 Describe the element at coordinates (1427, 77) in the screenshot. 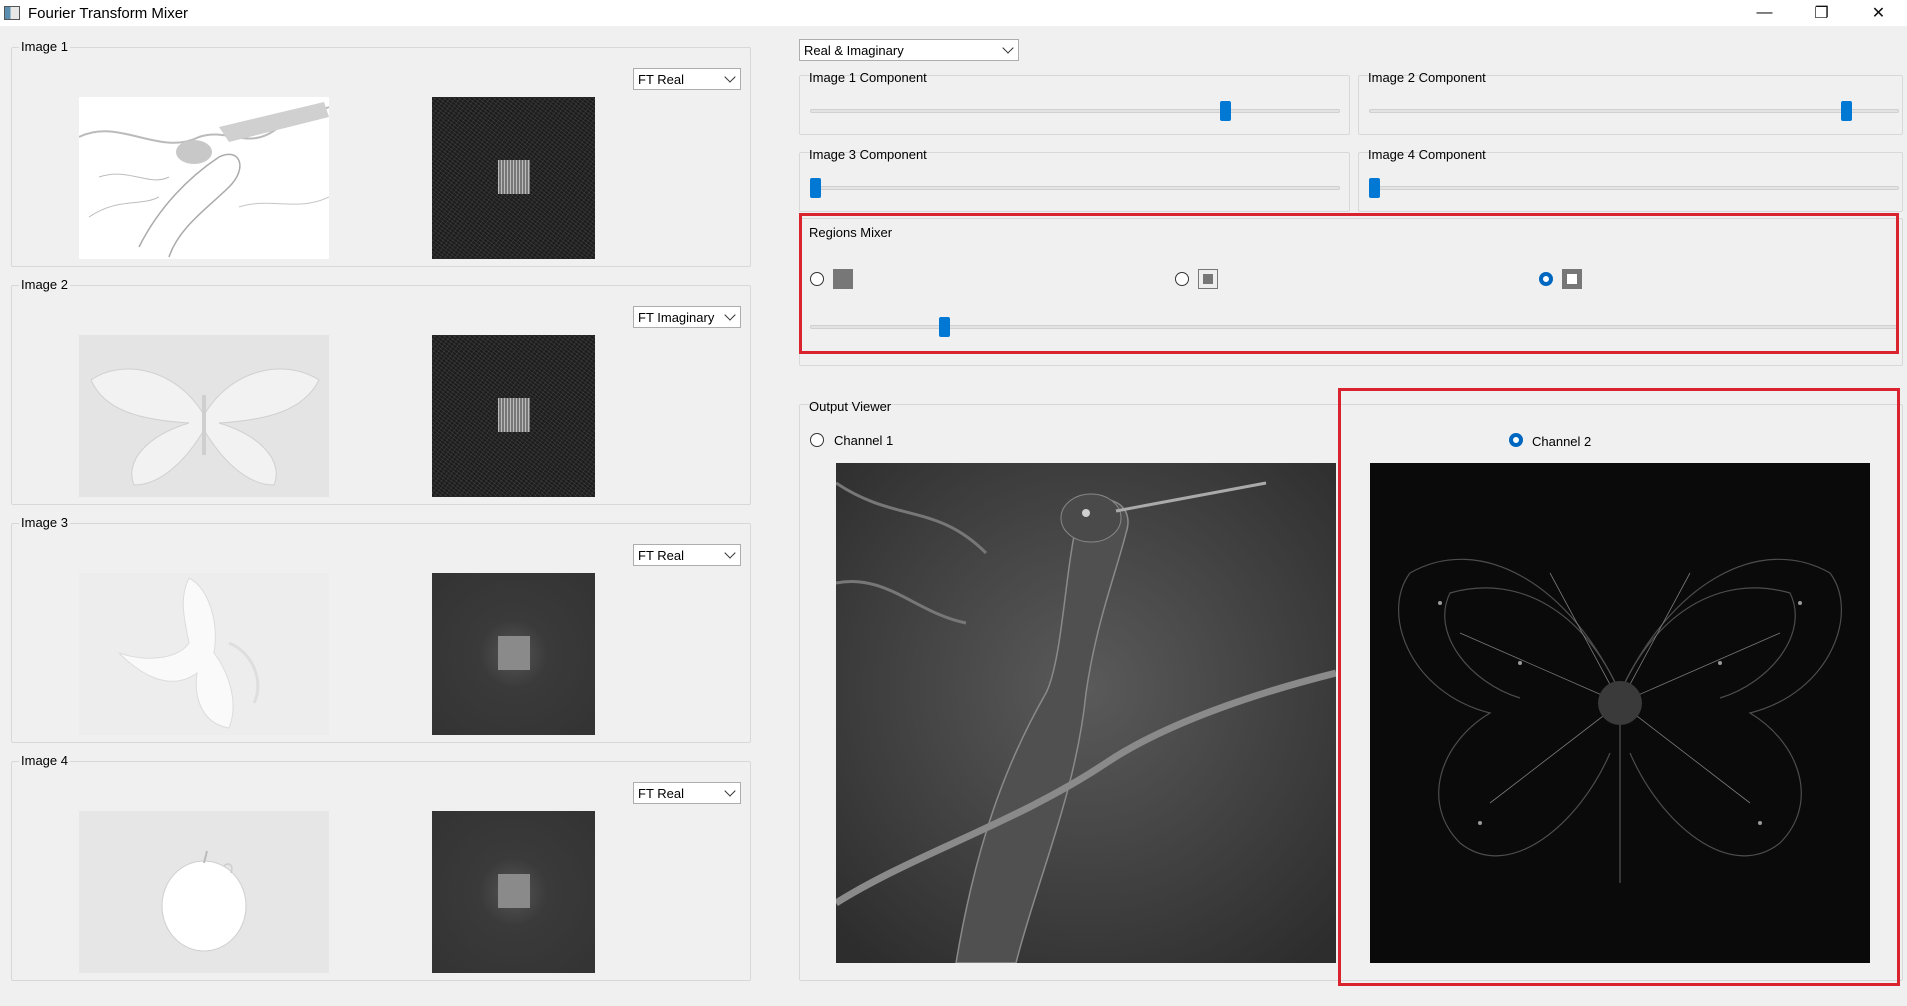

I see `image2-component-label: Image 2 Component` at that location.